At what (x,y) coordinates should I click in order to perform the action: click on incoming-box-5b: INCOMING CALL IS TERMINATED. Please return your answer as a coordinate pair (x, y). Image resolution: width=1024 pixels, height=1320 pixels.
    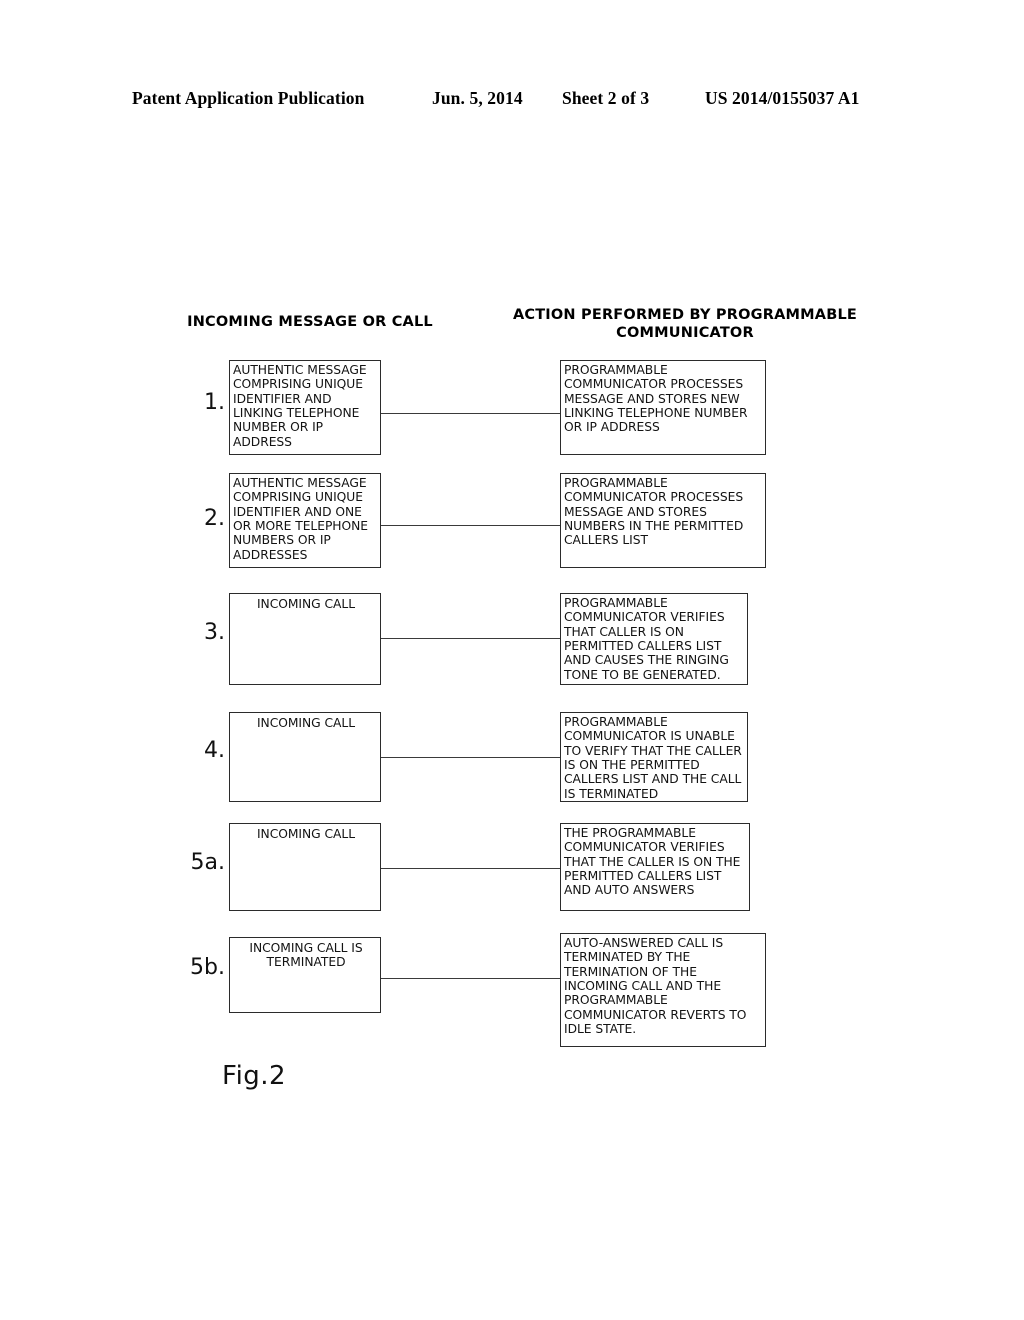
    Looking at the image, I should click on (305, 975).